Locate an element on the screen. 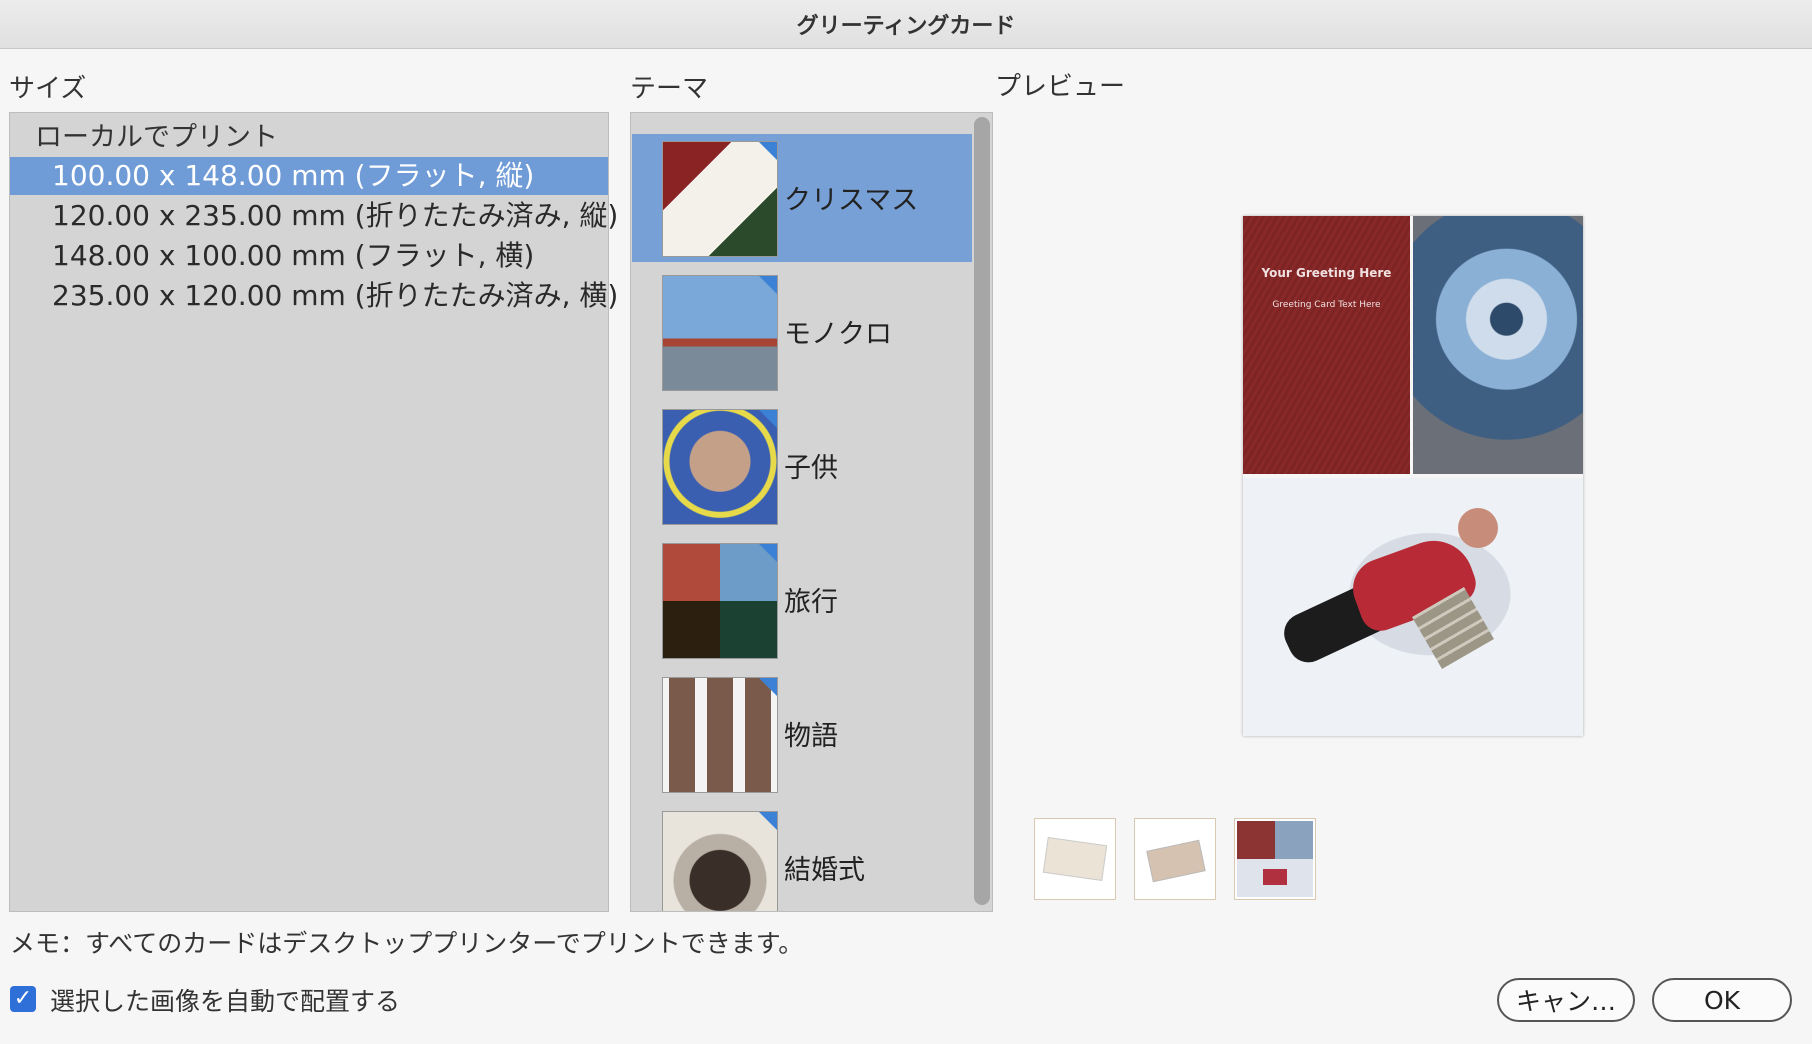  theme-item-kids: 子供 is located at coordinates (802, 466).